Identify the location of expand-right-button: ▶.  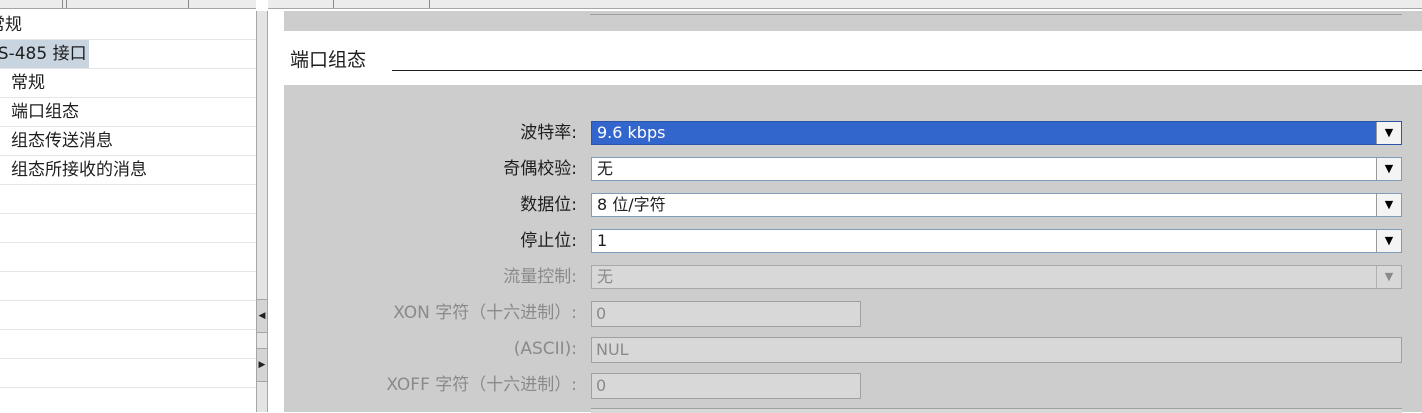
(262, 365).